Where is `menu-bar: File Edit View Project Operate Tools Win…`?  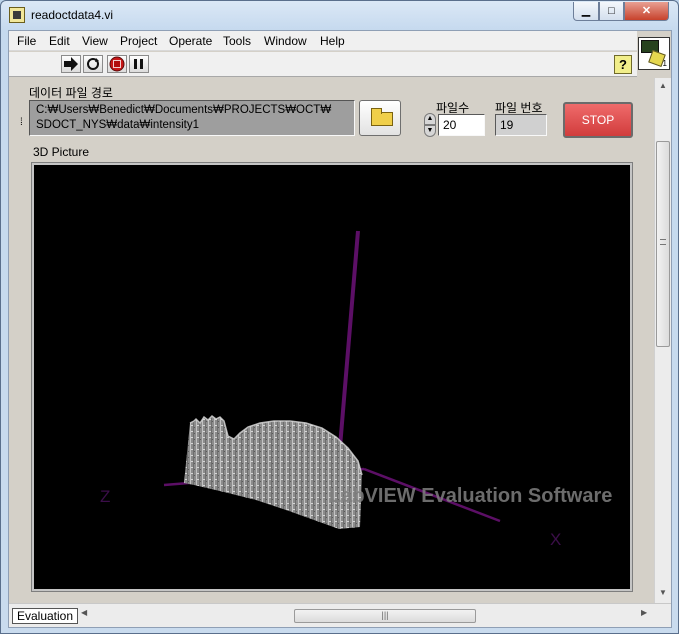
menu-bar: File Edit View Project Operate Tools Win… is located at coordinates (323, 41).